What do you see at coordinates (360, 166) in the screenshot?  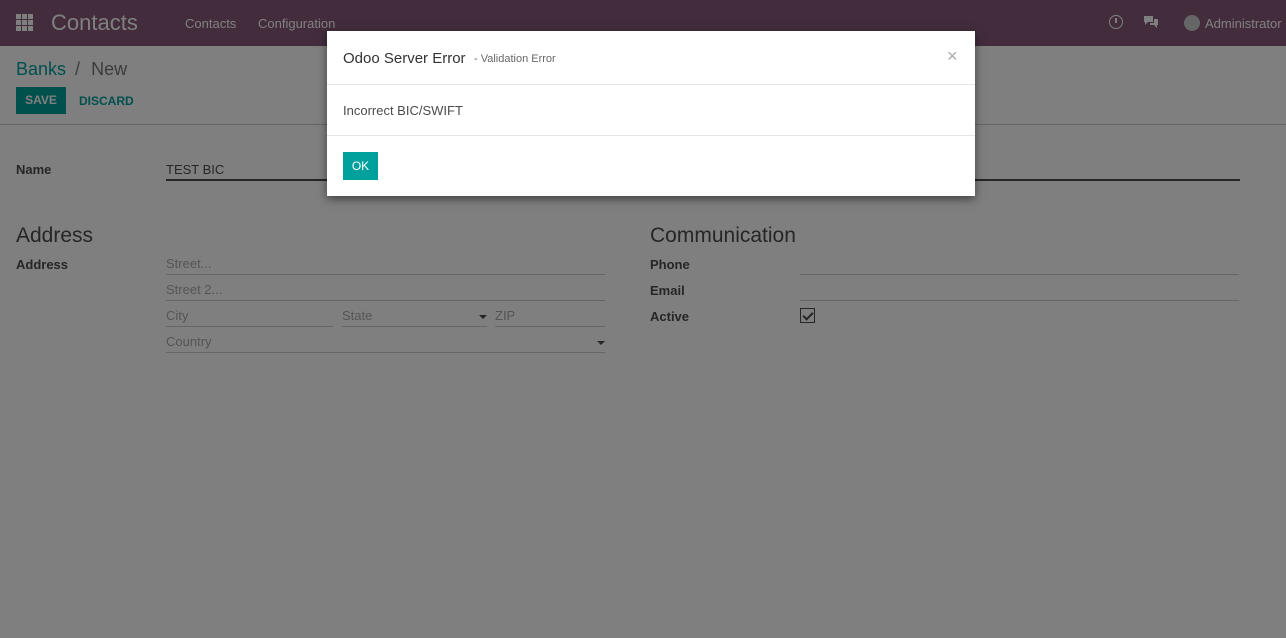 I see `ok-button: OK` at bounding box center [360, 166].